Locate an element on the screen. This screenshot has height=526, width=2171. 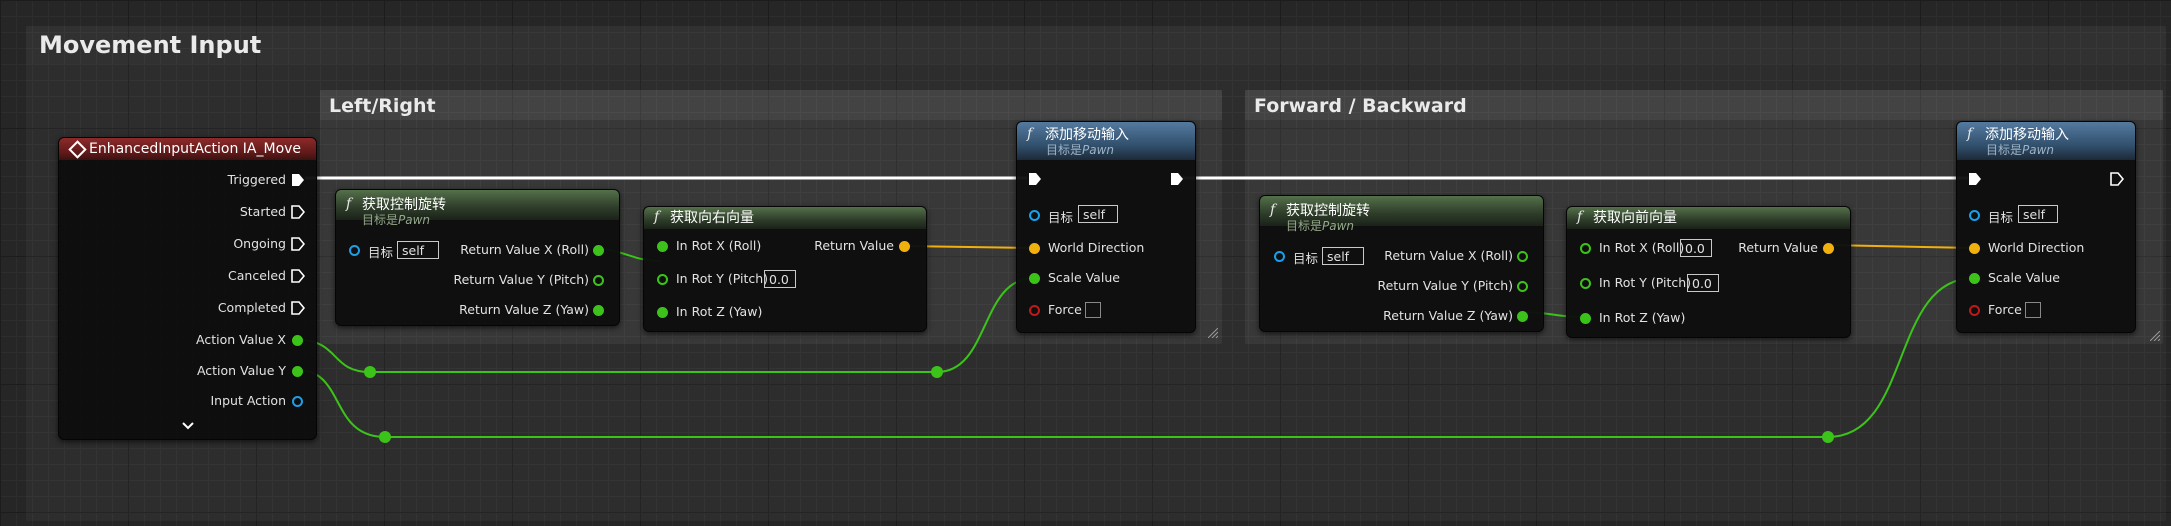
chevron-down-icon is located at coordinates (188, 426).